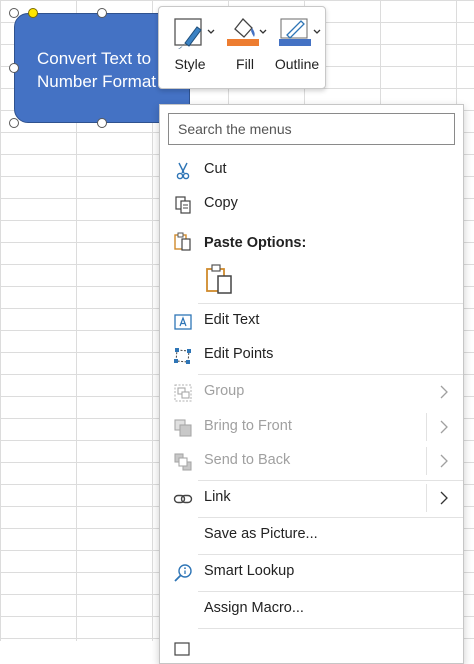  Describe the element at coordinates (183, 171) in the screenshot. I see `scissors-icon` at that location.